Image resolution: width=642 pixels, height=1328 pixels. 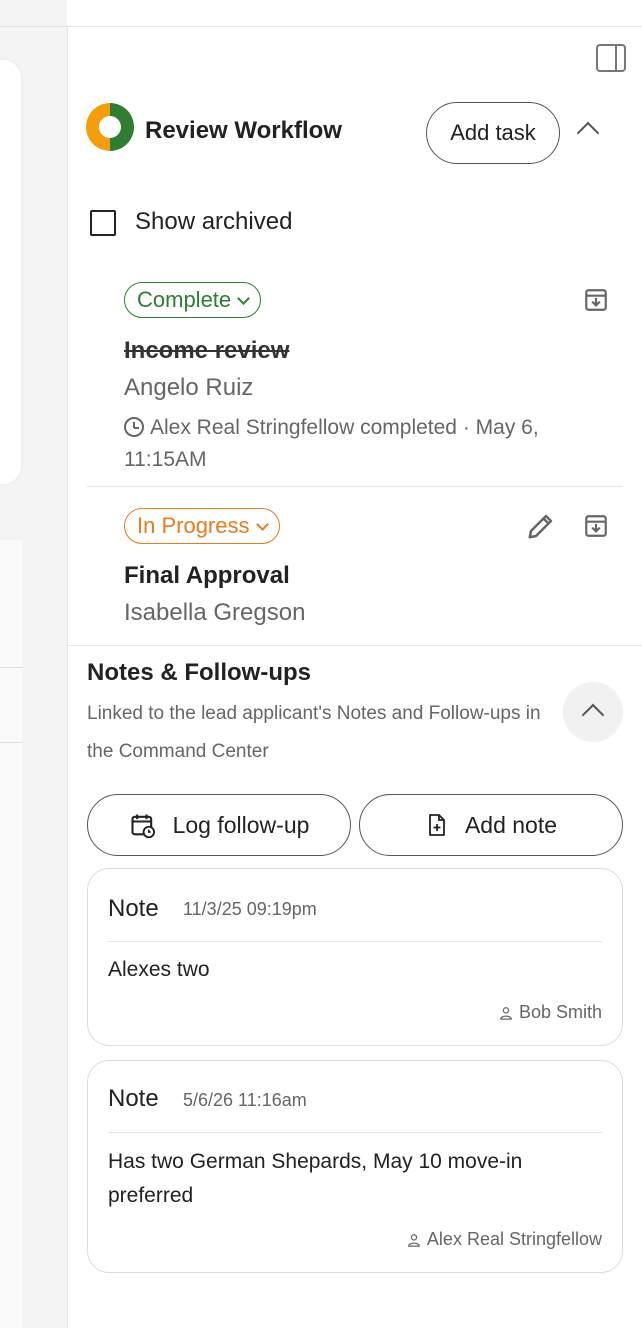 I want to click on note-author: Bob Smith, so click(x=550, y=1012).